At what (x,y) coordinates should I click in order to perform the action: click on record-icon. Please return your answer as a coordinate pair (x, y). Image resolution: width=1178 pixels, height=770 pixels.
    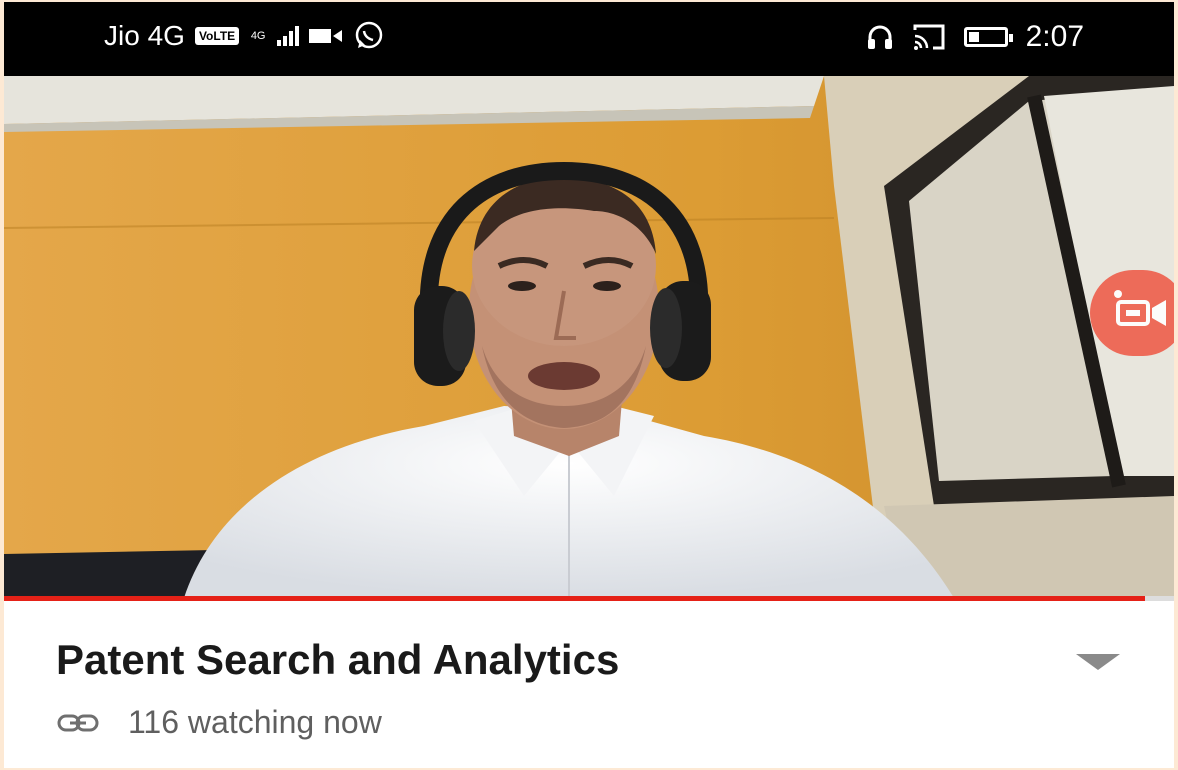
    Looking at the image, I should click on (1140, 308).